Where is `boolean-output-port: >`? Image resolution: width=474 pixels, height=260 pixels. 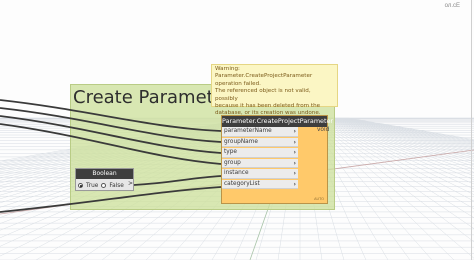
boolean-output-port: > is located at coordinates (130, 183).